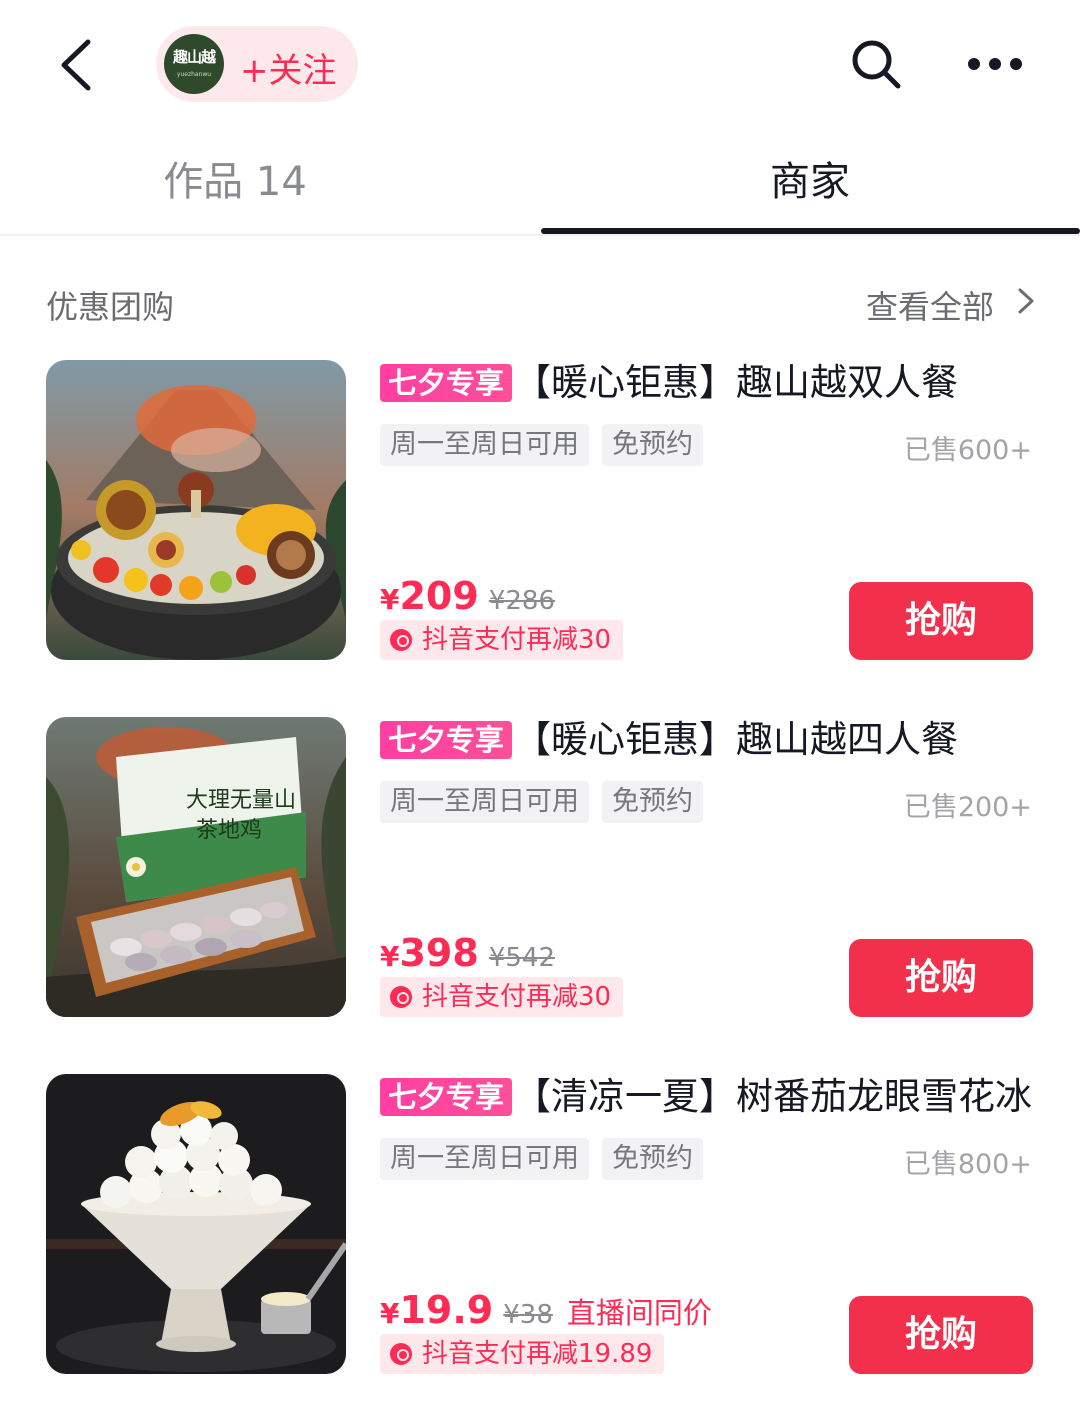  I want to click on price-row: ¥209 ¥286, so click(467, 599).